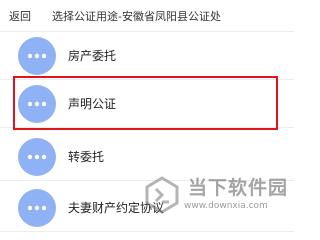 This screenshot has height=240, width=320. Describe the element at coordinates (26, 16) in the screenshot. I see `back-button: 返回` at that location.